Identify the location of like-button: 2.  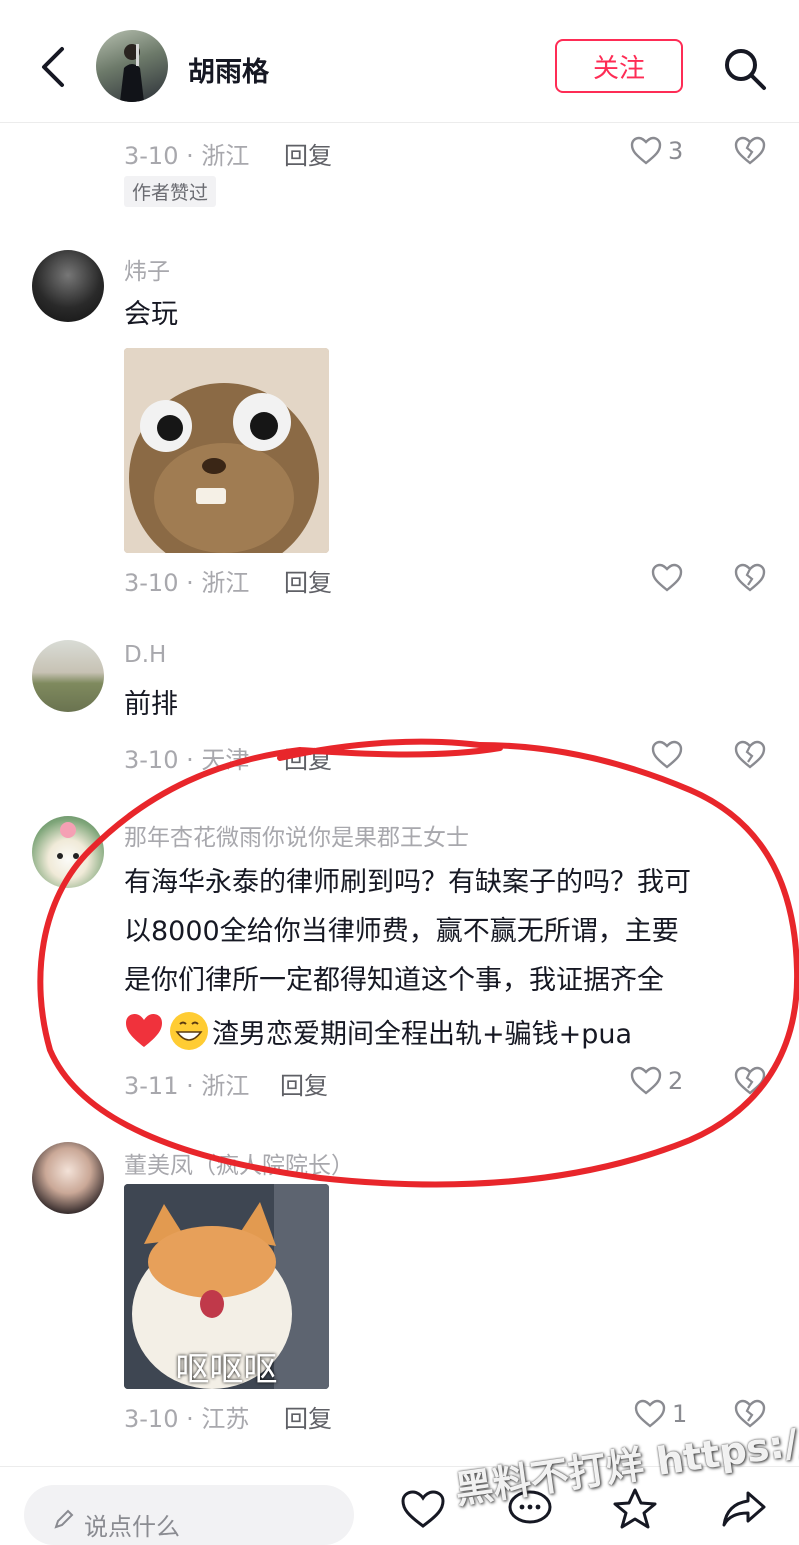
(656, 1081).